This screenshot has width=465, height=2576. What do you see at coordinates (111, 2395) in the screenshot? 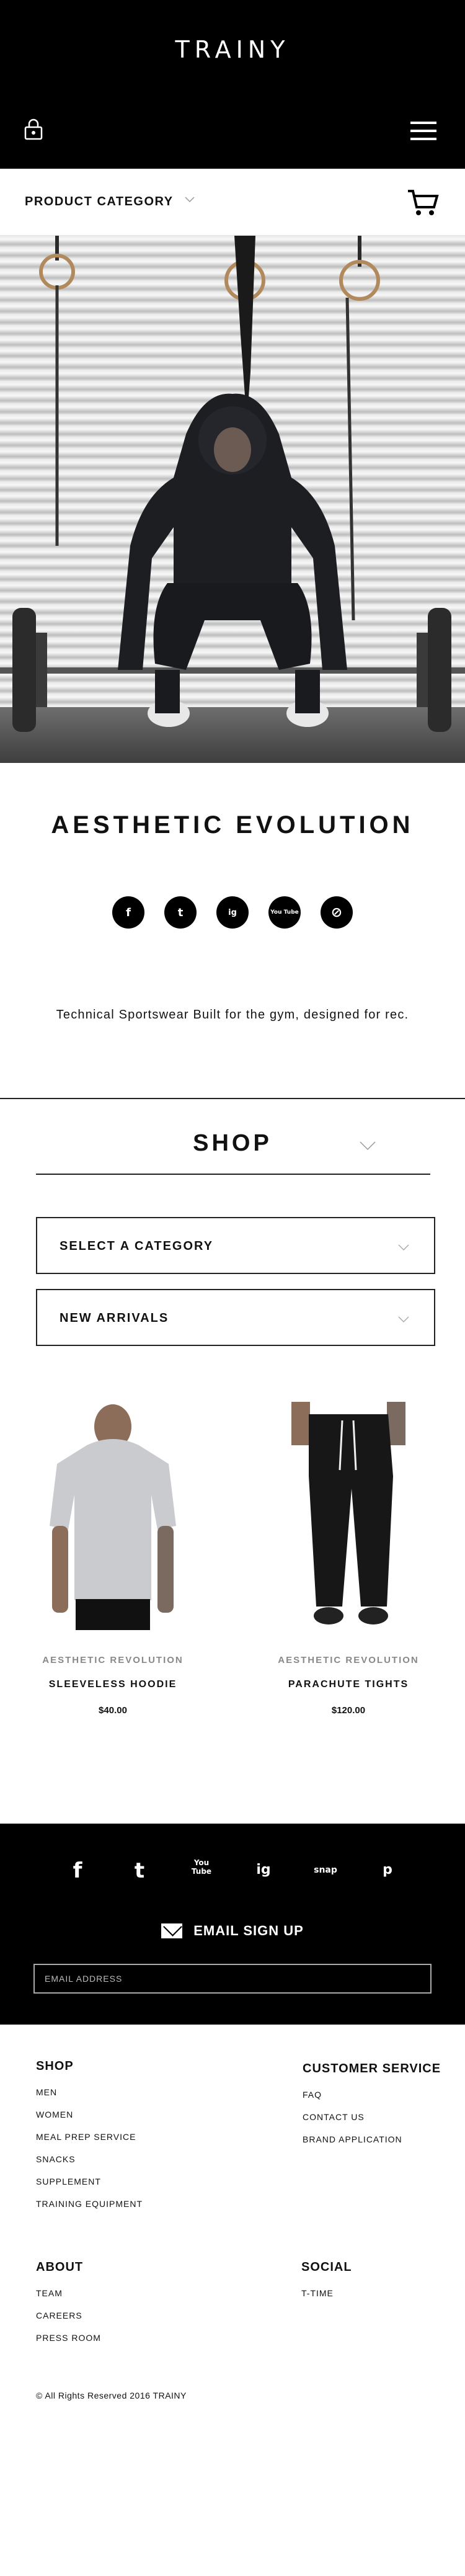
I see `copyright: © All Rights Reserved 2016 TRAINY` at bounding box center [111, 2395].